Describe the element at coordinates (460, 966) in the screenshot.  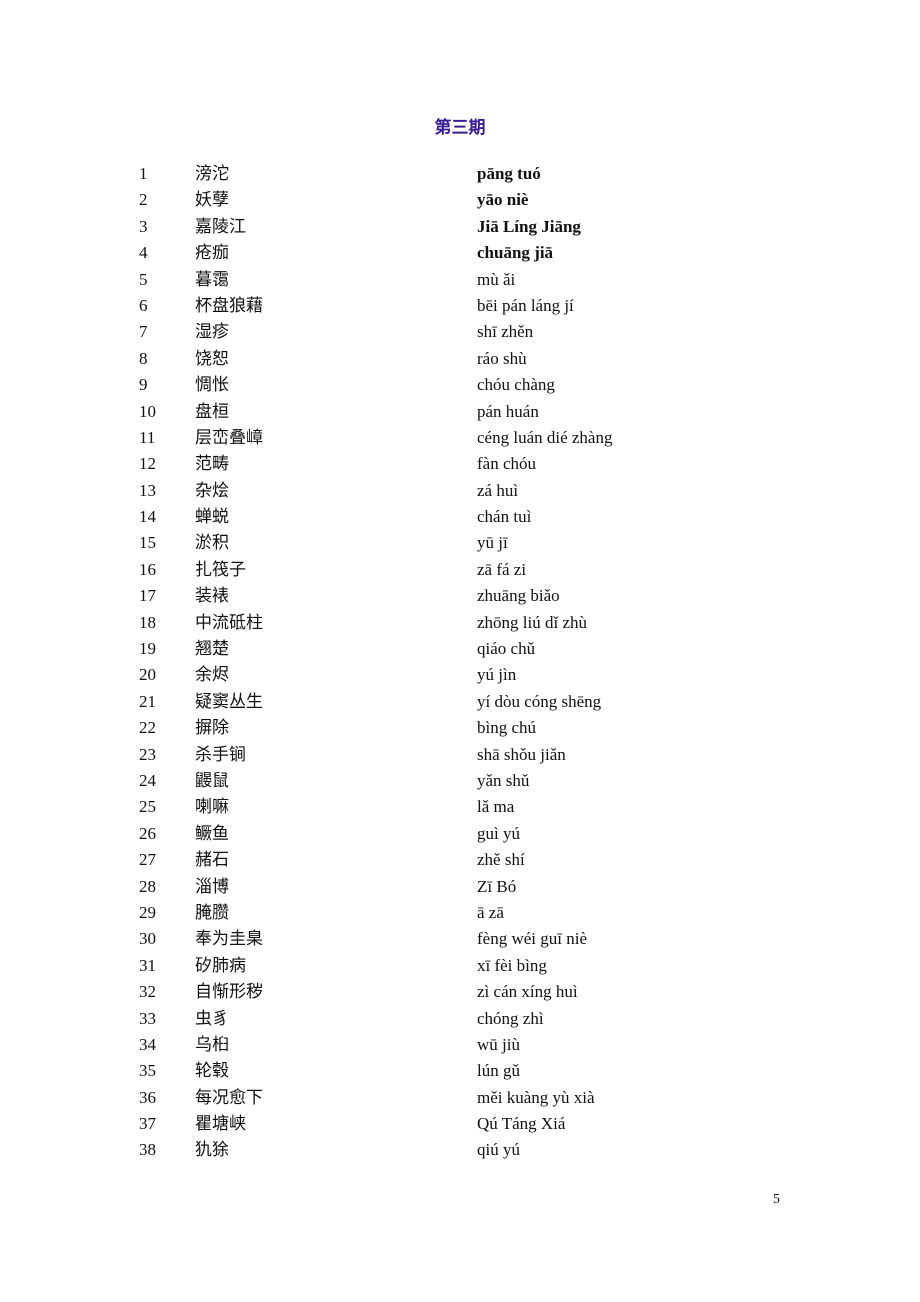
I see `list-item: 31 矽肺病 xī fèi bìng` at that location.